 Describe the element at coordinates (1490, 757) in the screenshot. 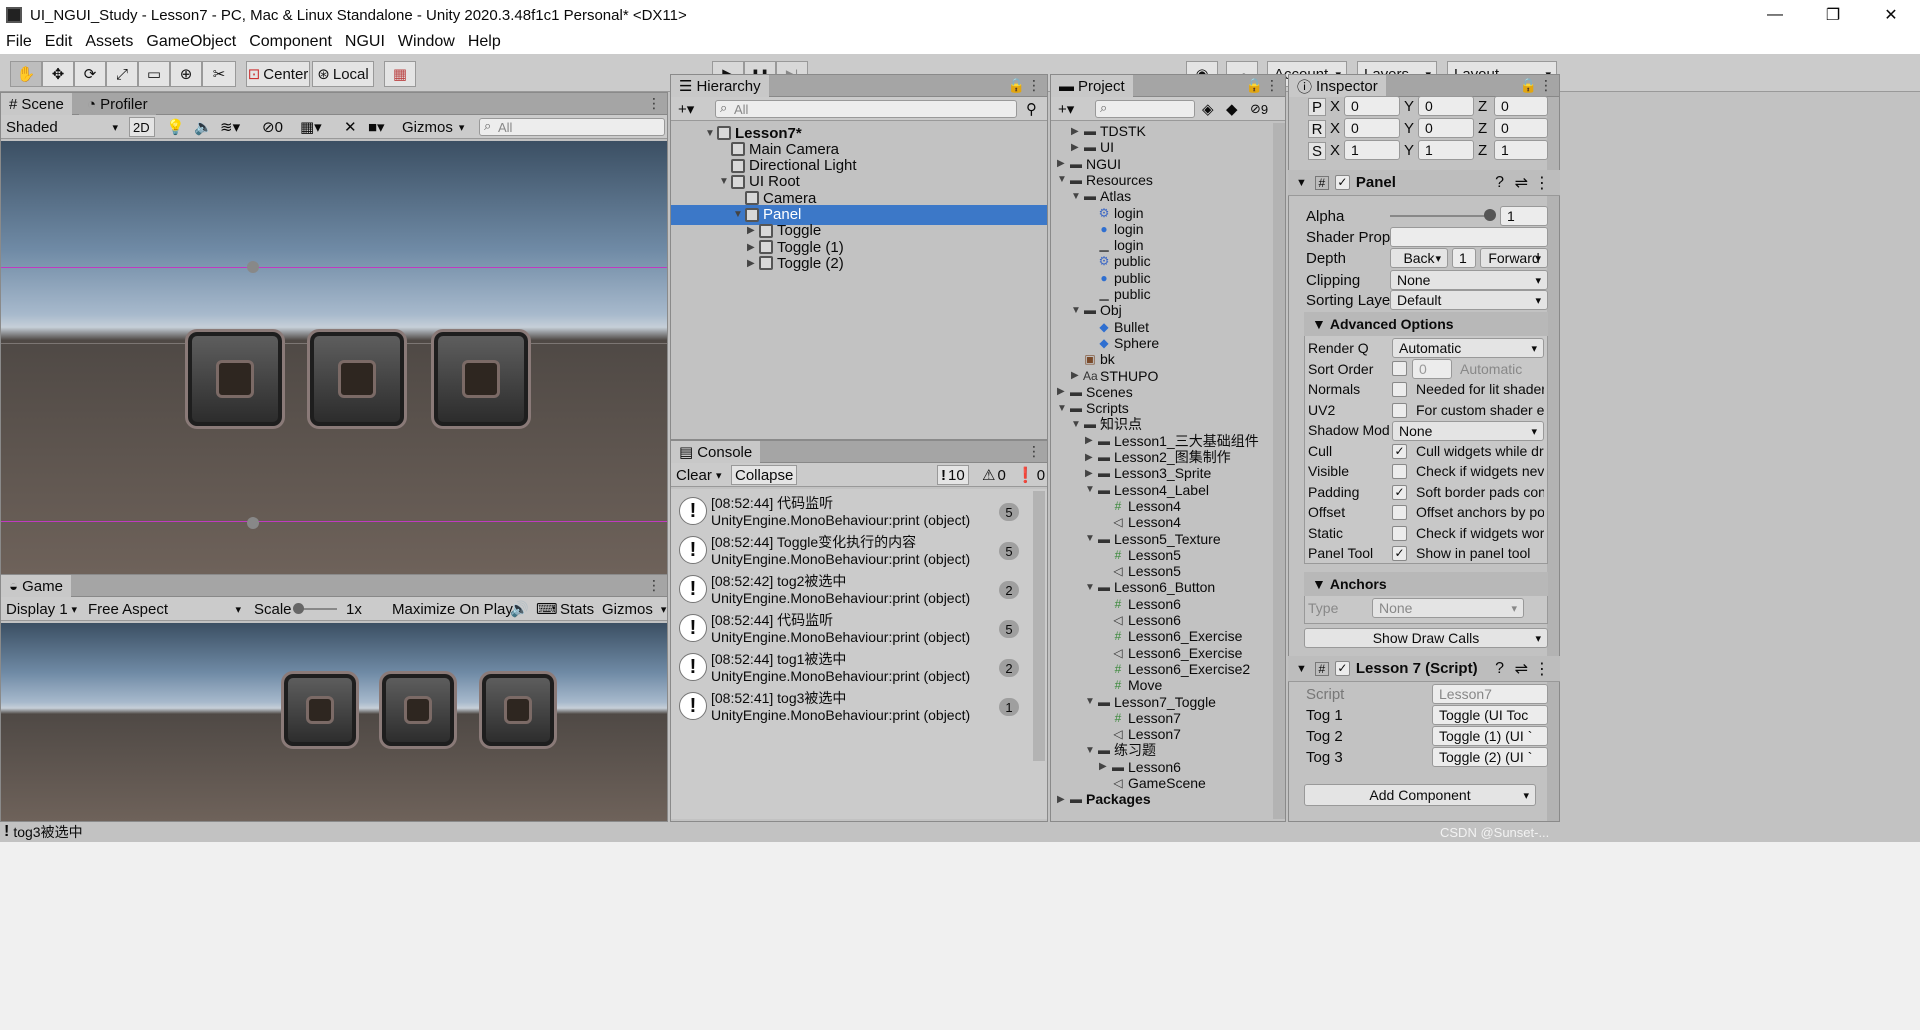

I see `tog3-field: Toggle (2) (UI `` at that location.